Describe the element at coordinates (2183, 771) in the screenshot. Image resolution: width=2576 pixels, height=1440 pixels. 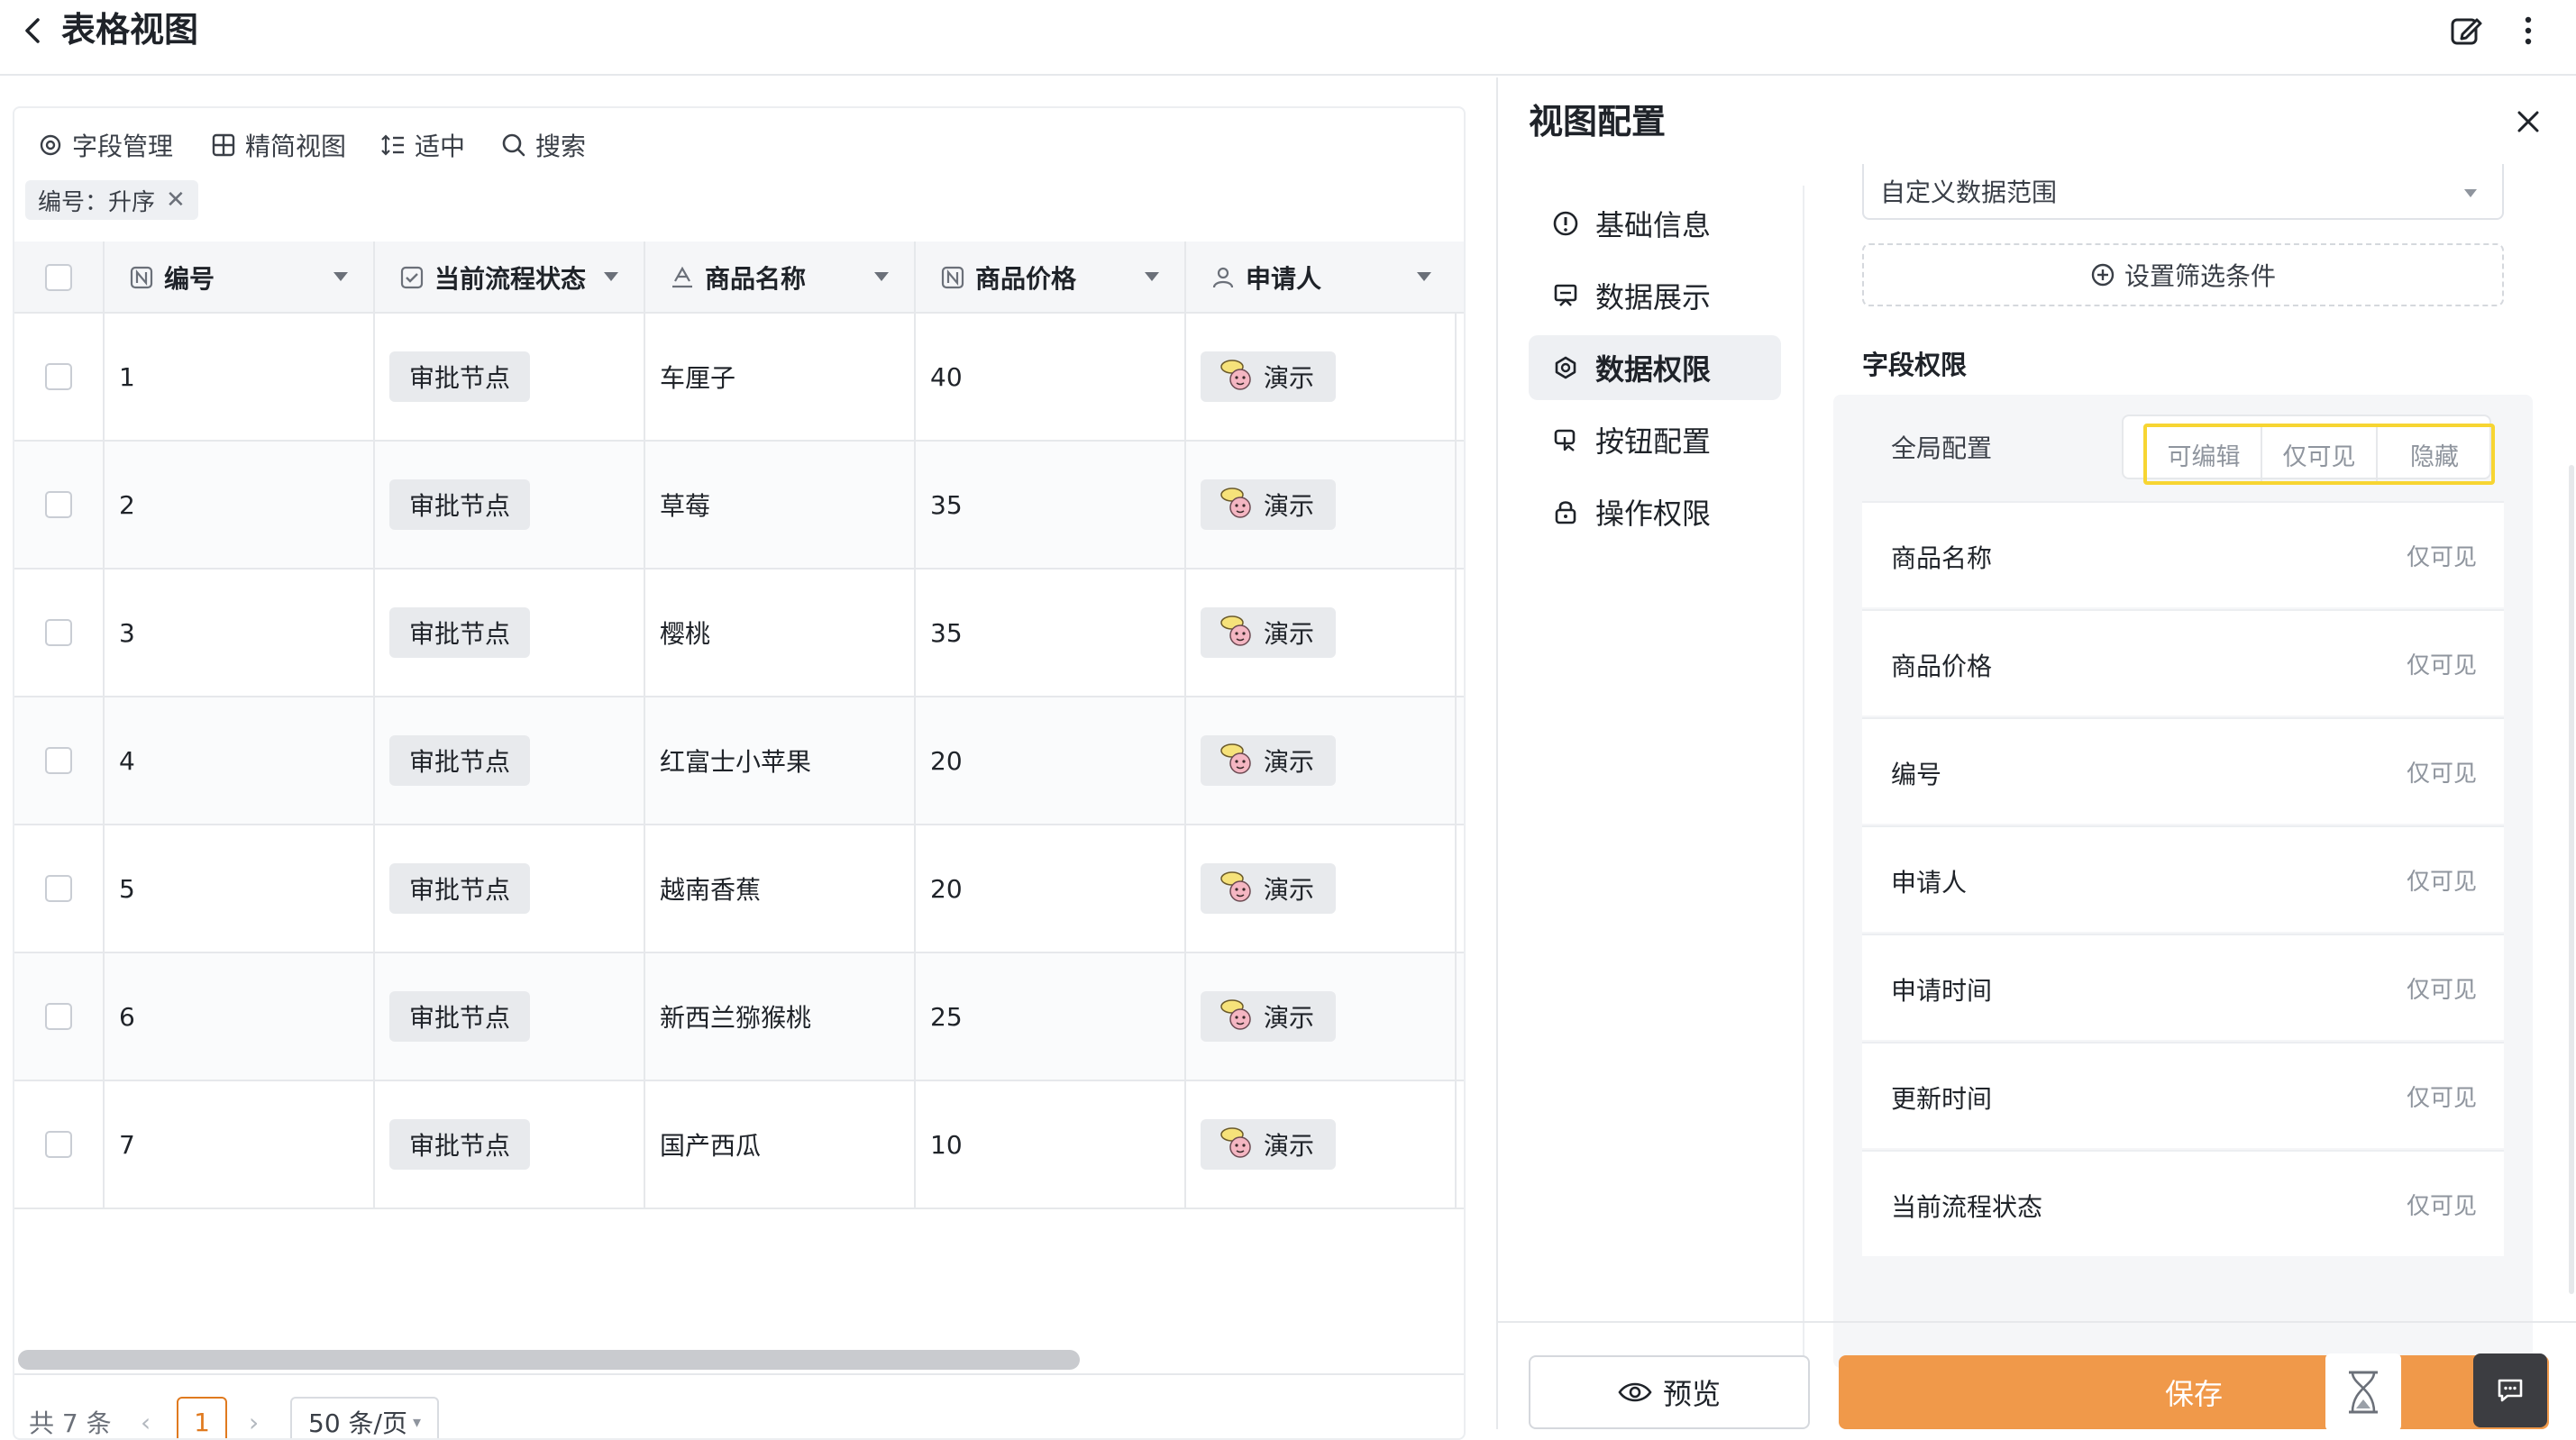
I see `field-permission-row: 编号 仅可见` at that location.